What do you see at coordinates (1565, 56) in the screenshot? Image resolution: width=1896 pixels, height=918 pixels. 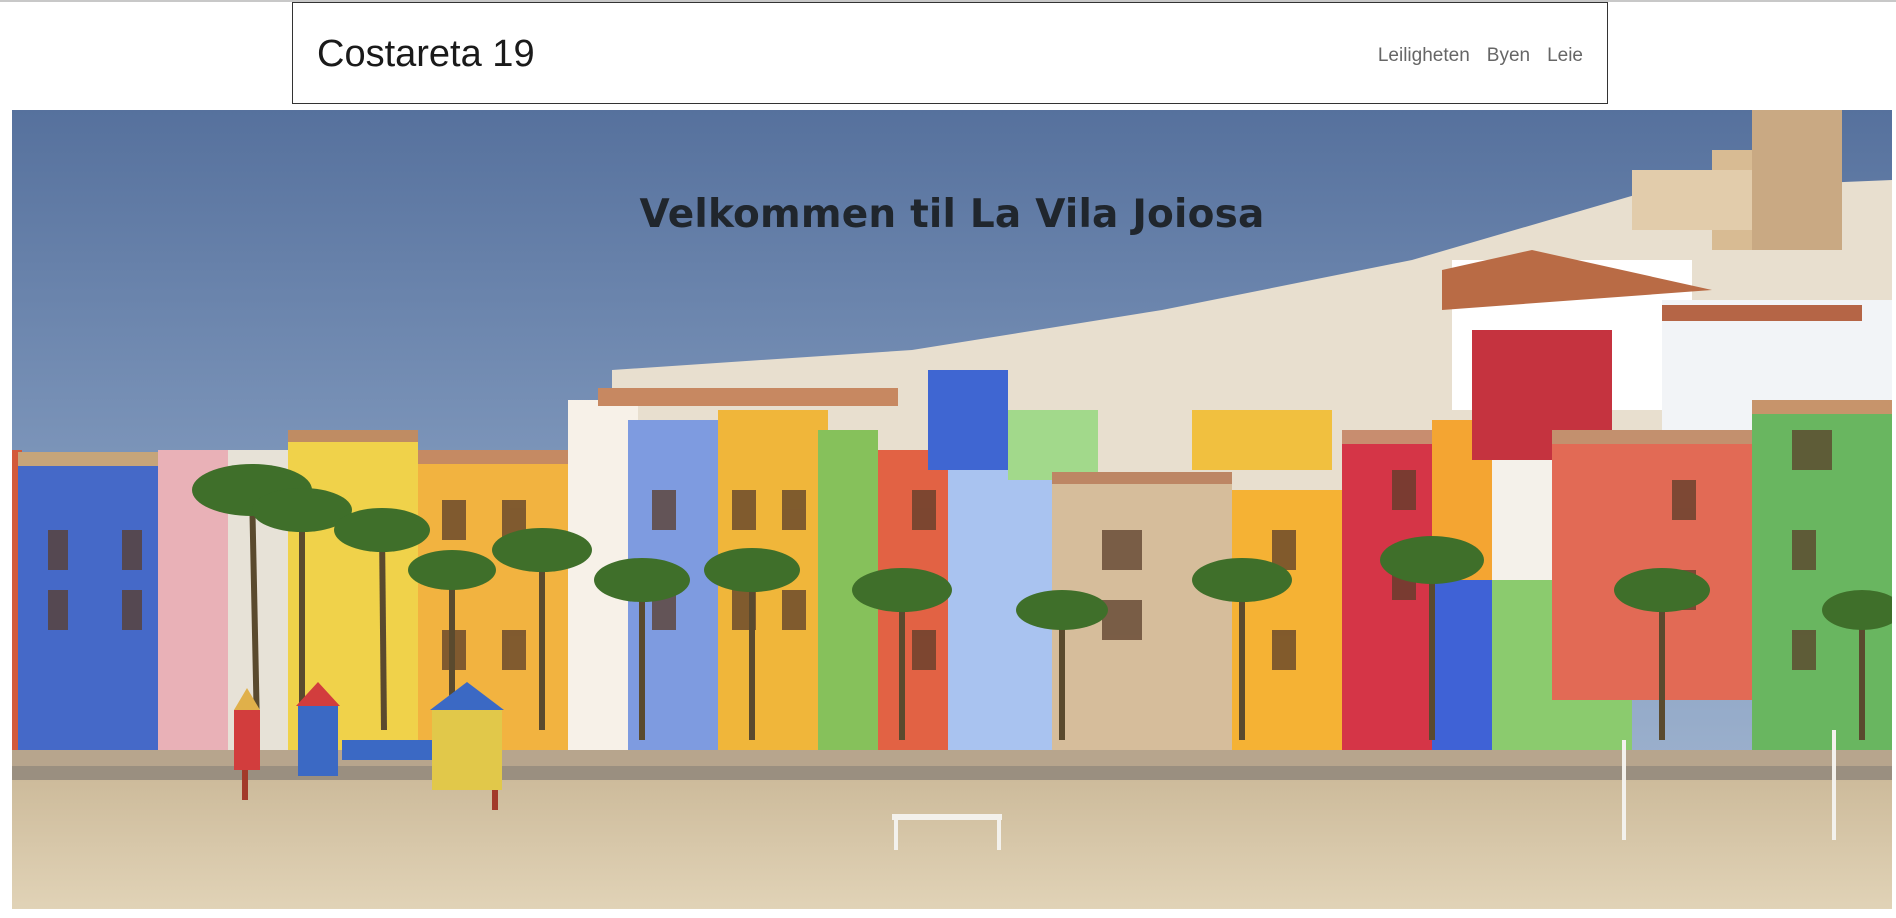 I see `nav-link-leie: Leie` at bounding box center [1565, 56].